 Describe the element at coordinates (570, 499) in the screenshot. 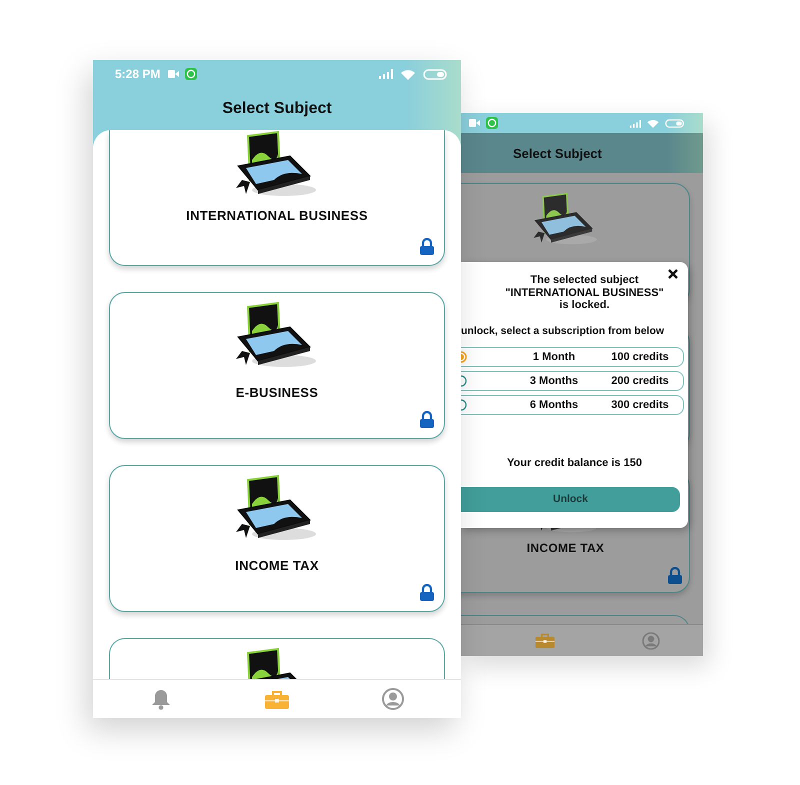

I see `unlock-button: Unlock` at that location.